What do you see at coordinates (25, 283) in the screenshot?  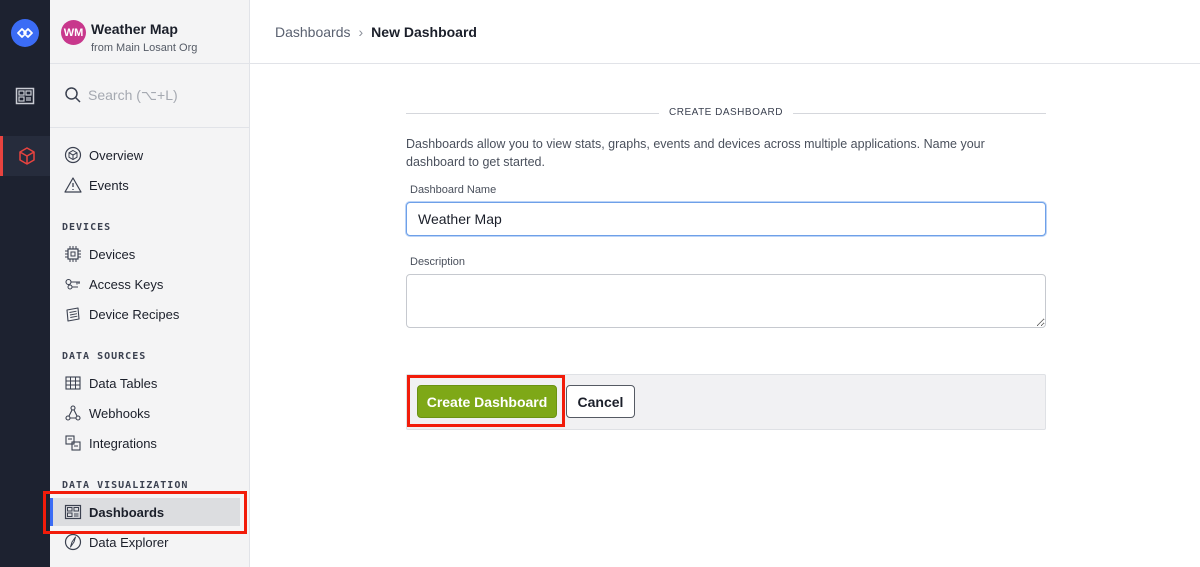 I see `app-rail` at bounding box center [25, 283].